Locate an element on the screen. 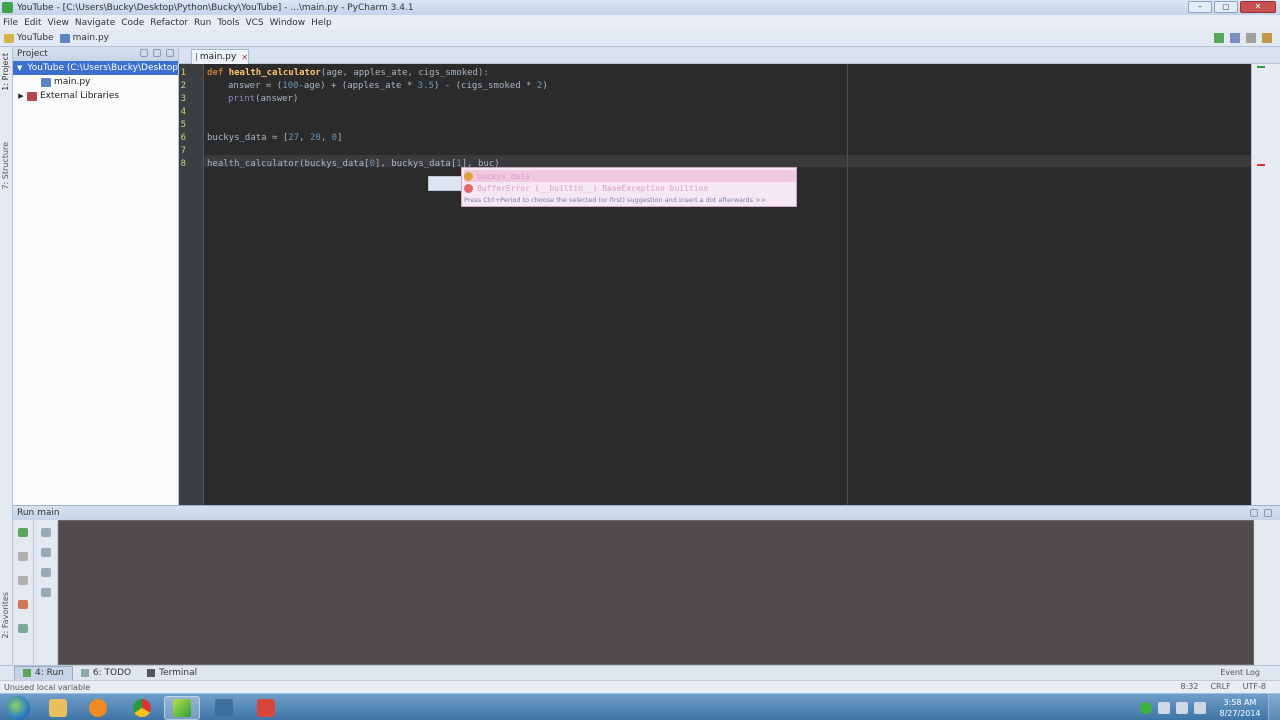 Image resolution: width=1280 pixels, height=720 pixels. line-number: 3 is located at coordinates (183, 99).